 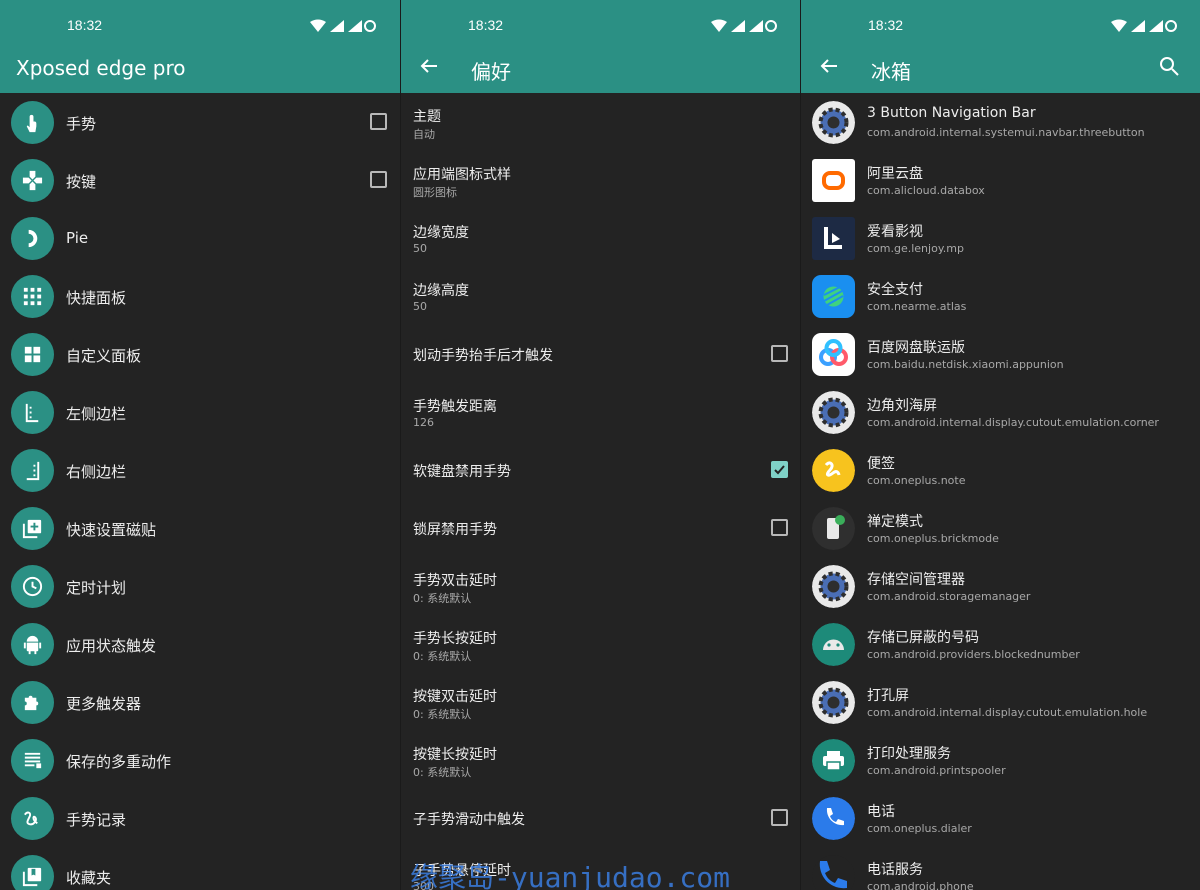 What do you see at coordinates (32, 760) in the screenshot?
I see `list-icon` at bounding box center [32, 760].